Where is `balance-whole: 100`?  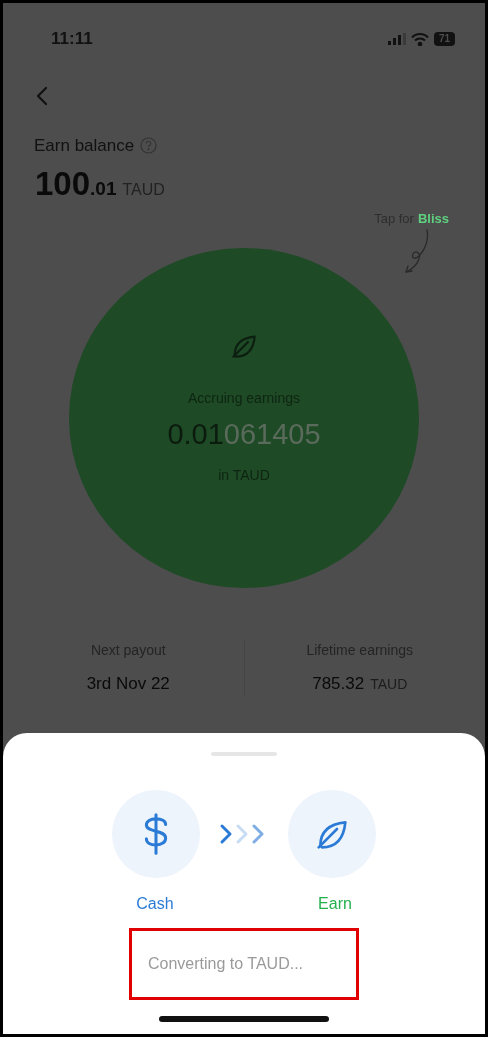 balance-whole: 100 is located at coordinates (63, 183).